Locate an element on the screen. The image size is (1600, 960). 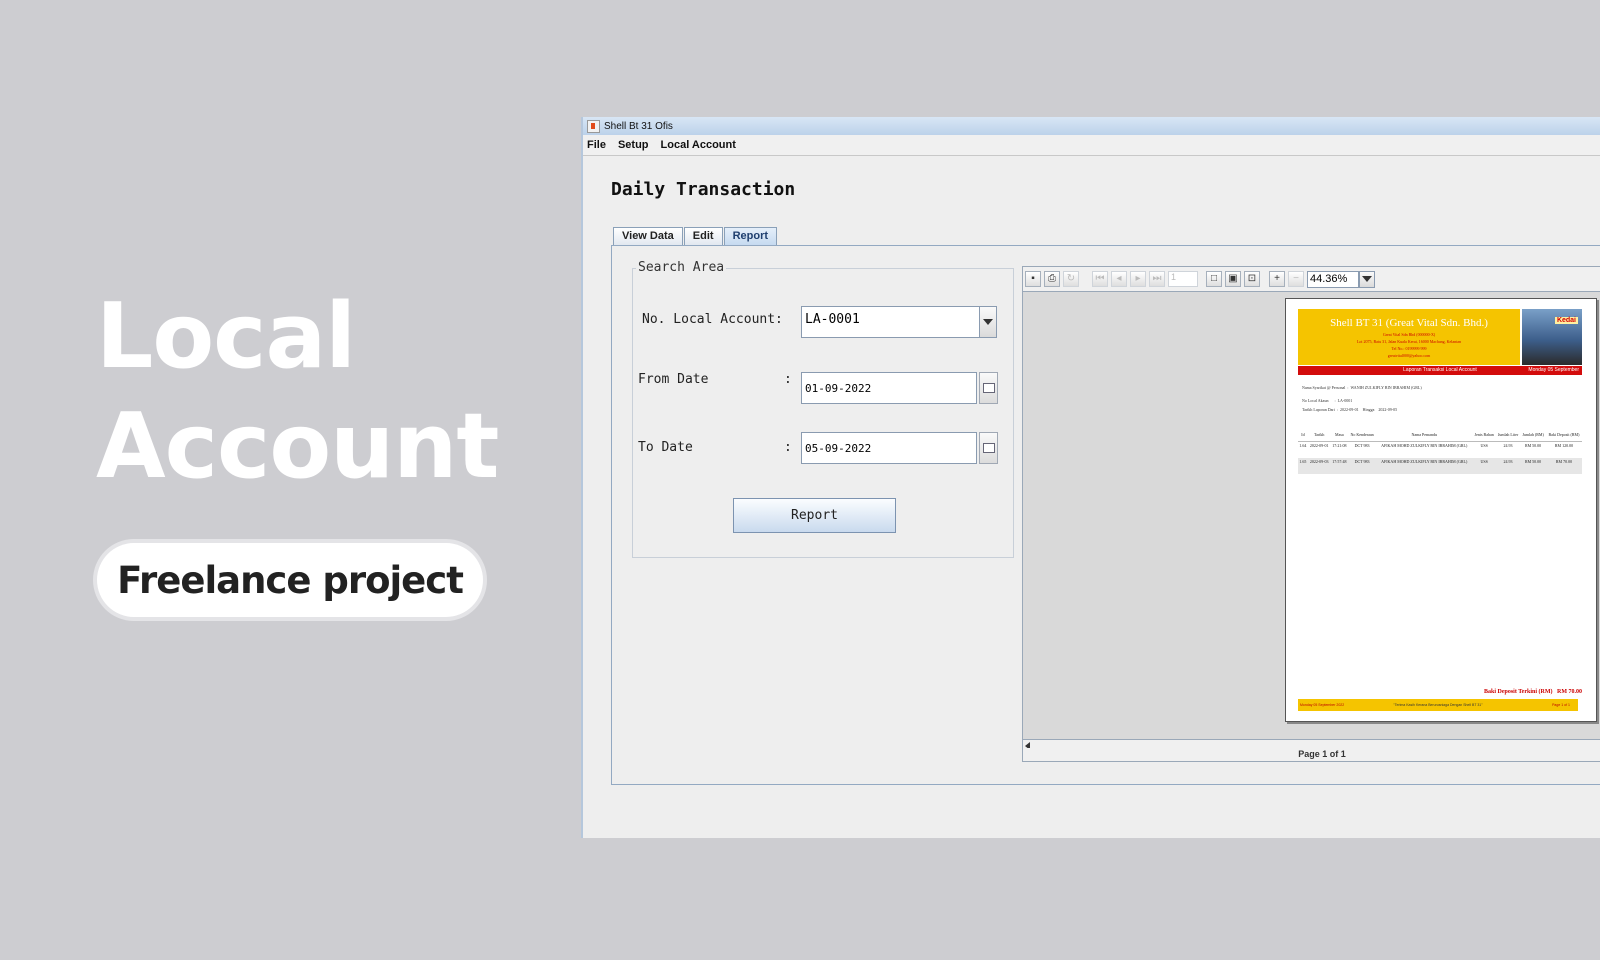
zoom-in-icon: + is located at coordinates (1277, 279).